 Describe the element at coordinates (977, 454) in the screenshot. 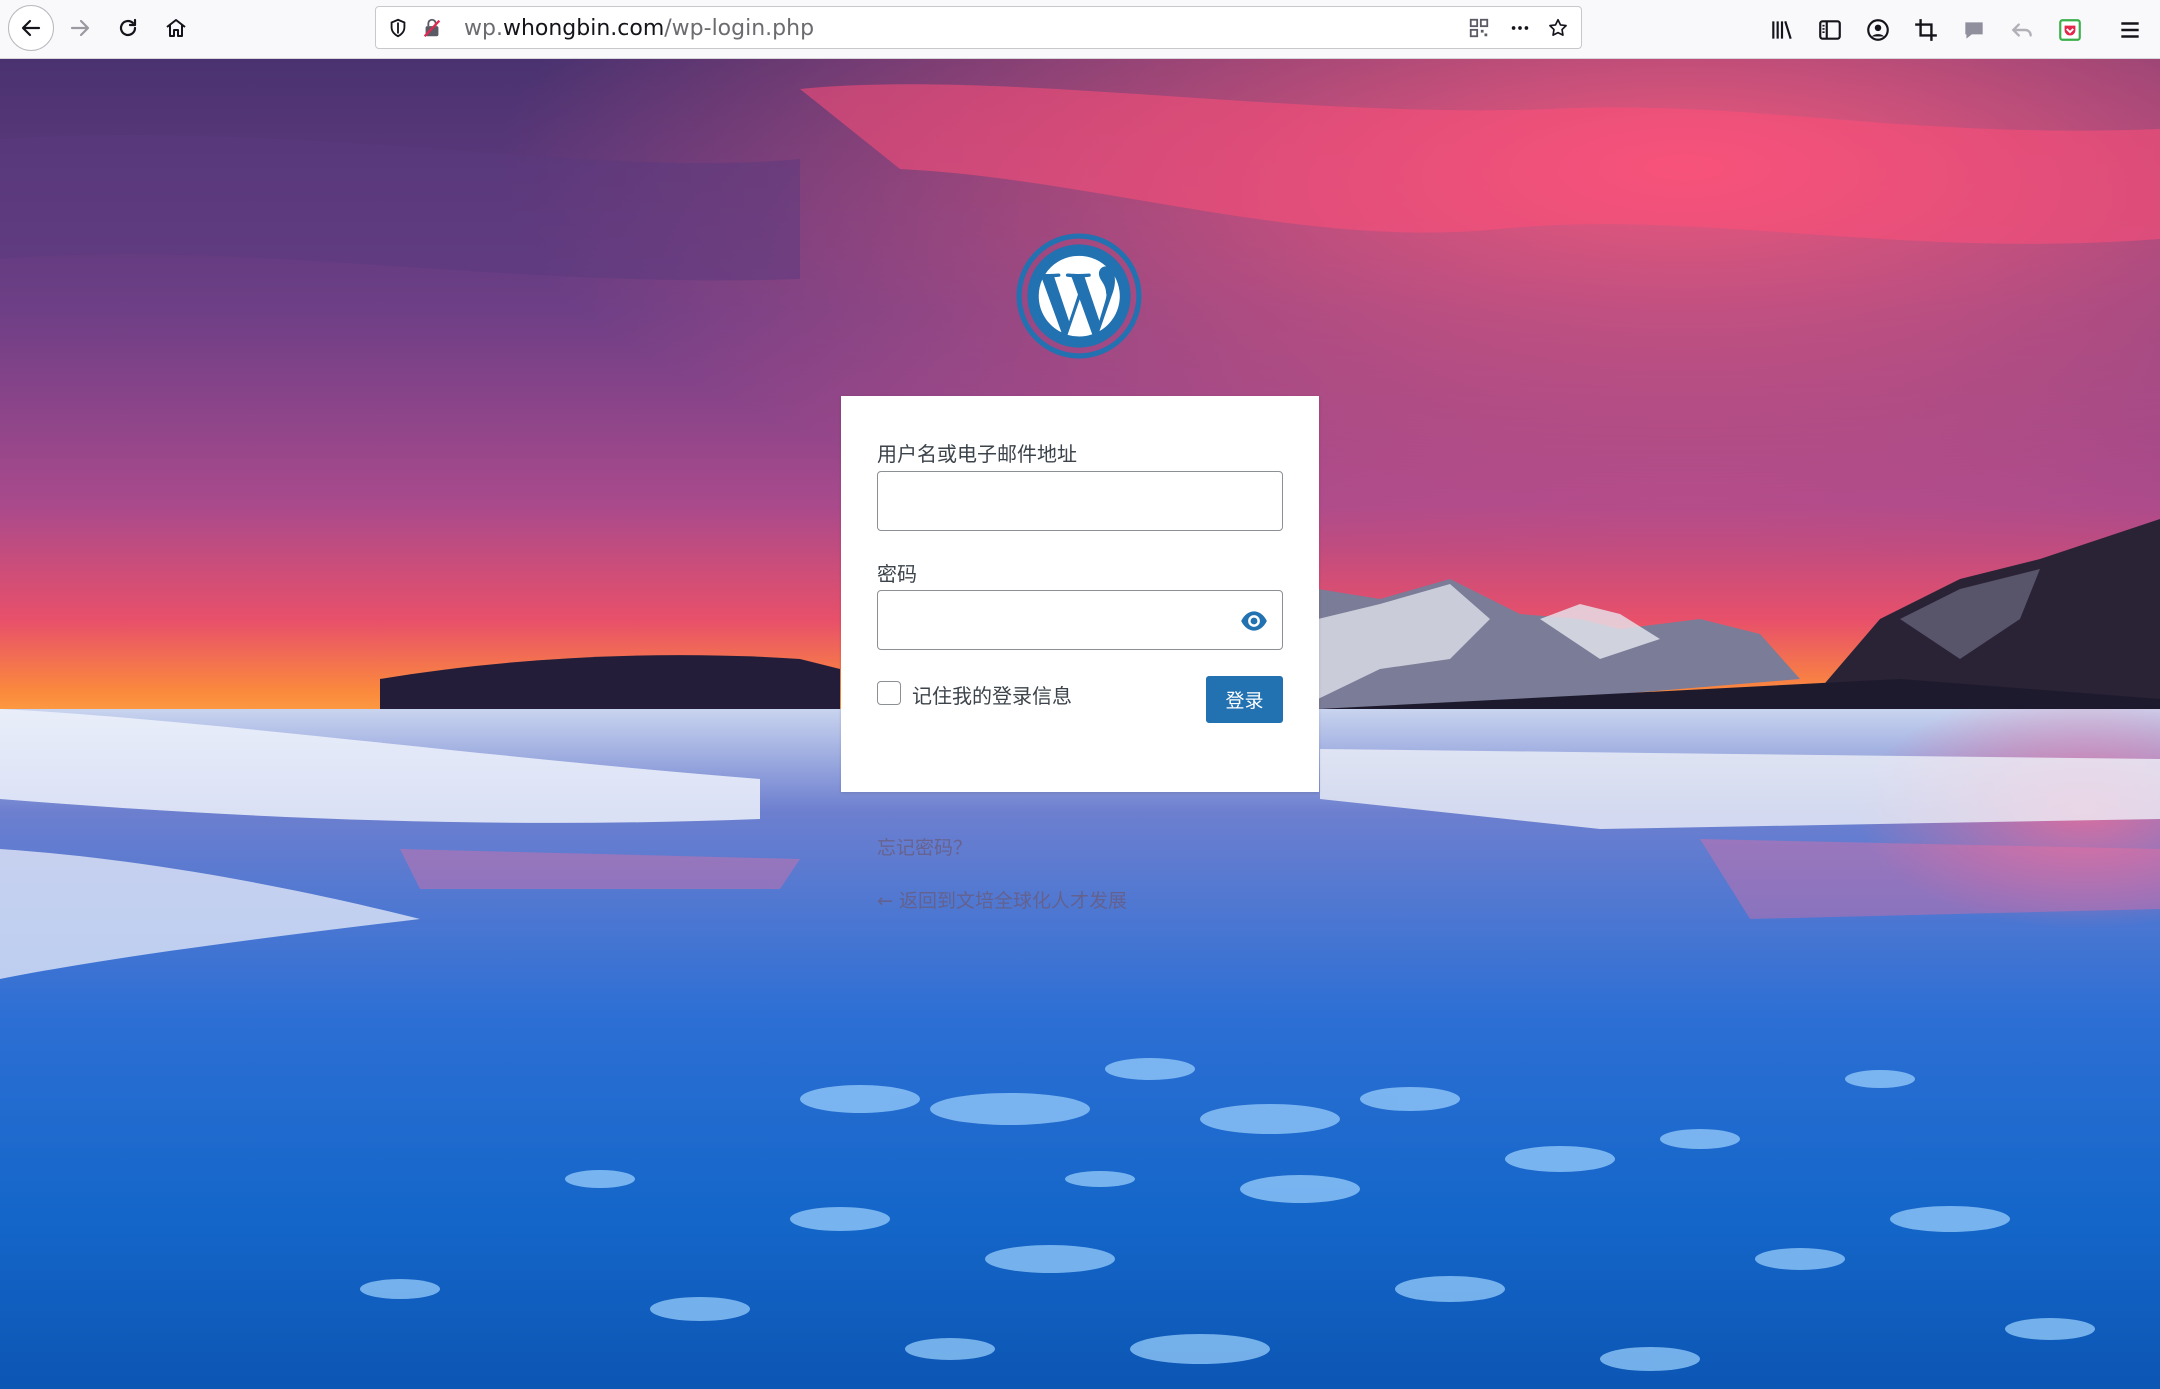

I see `username-label: 用户名或电子邮件地址` at that location.